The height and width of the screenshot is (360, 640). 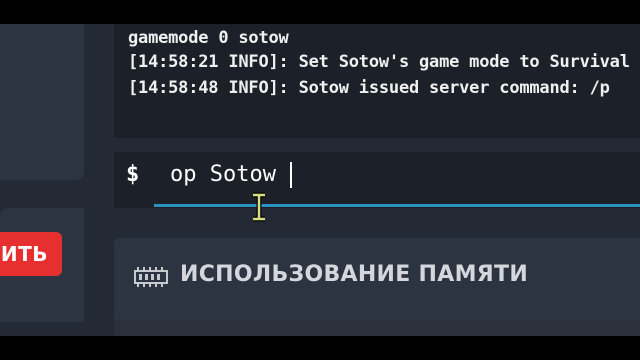 What do you see at coordinates (397, 205) in the screenshot?
I see `input-focus-underline` at bounding box center [397, 205].